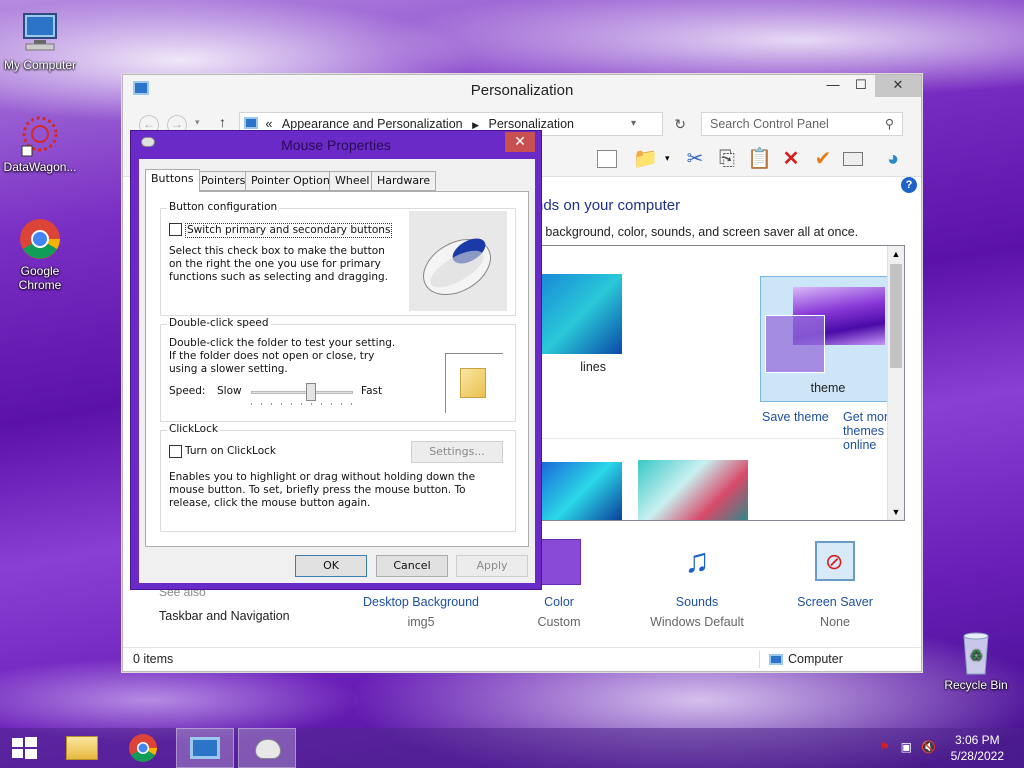 The width and height of the screenshot is (1024, 768). I want to click on scroll-thumb, so click(896, 316).